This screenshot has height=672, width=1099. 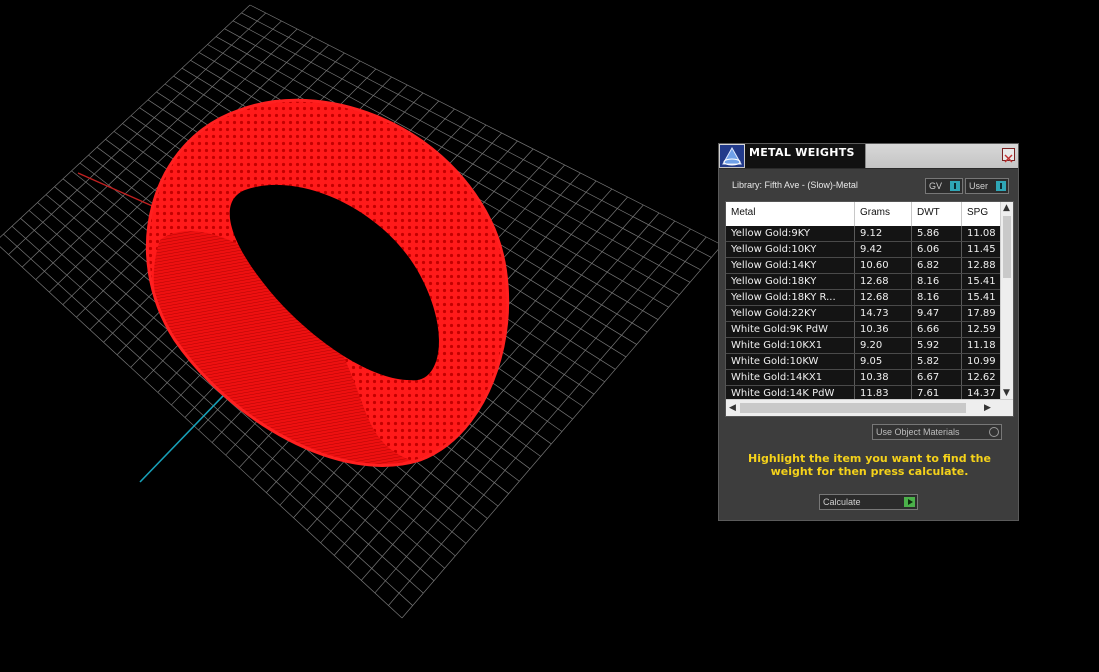 I want to click on table-cell: White Gold:9K PdW, so click(x=790, y=329).